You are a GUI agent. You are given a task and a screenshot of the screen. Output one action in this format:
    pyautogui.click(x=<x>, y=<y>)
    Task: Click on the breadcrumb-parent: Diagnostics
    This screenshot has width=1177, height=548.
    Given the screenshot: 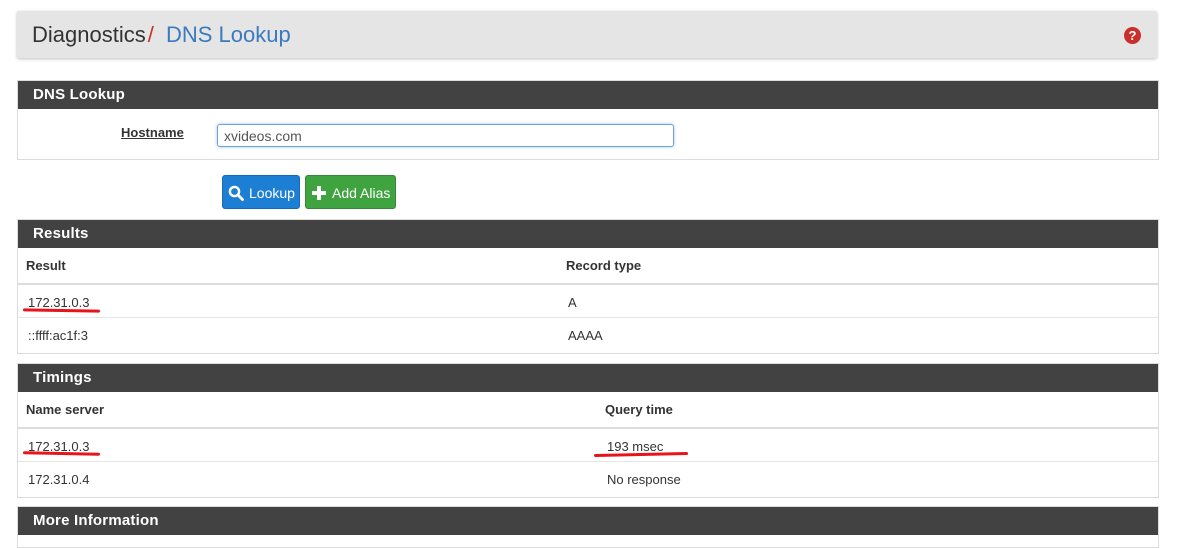 What is the action you would take?
    pyautogui.click(x=89, y=34)
    